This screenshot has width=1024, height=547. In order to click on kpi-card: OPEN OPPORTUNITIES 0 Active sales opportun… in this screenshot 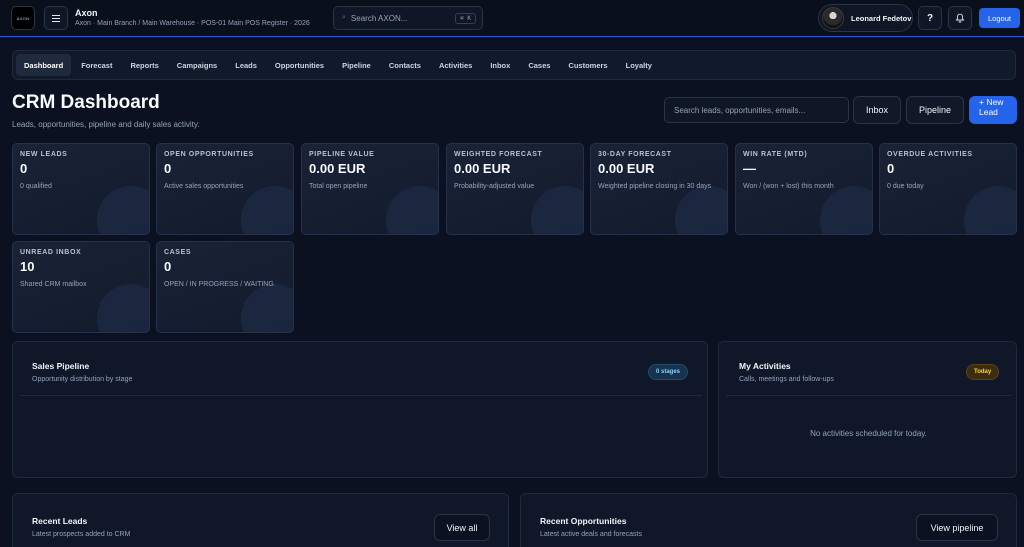, I will do `click(225, 189)`.